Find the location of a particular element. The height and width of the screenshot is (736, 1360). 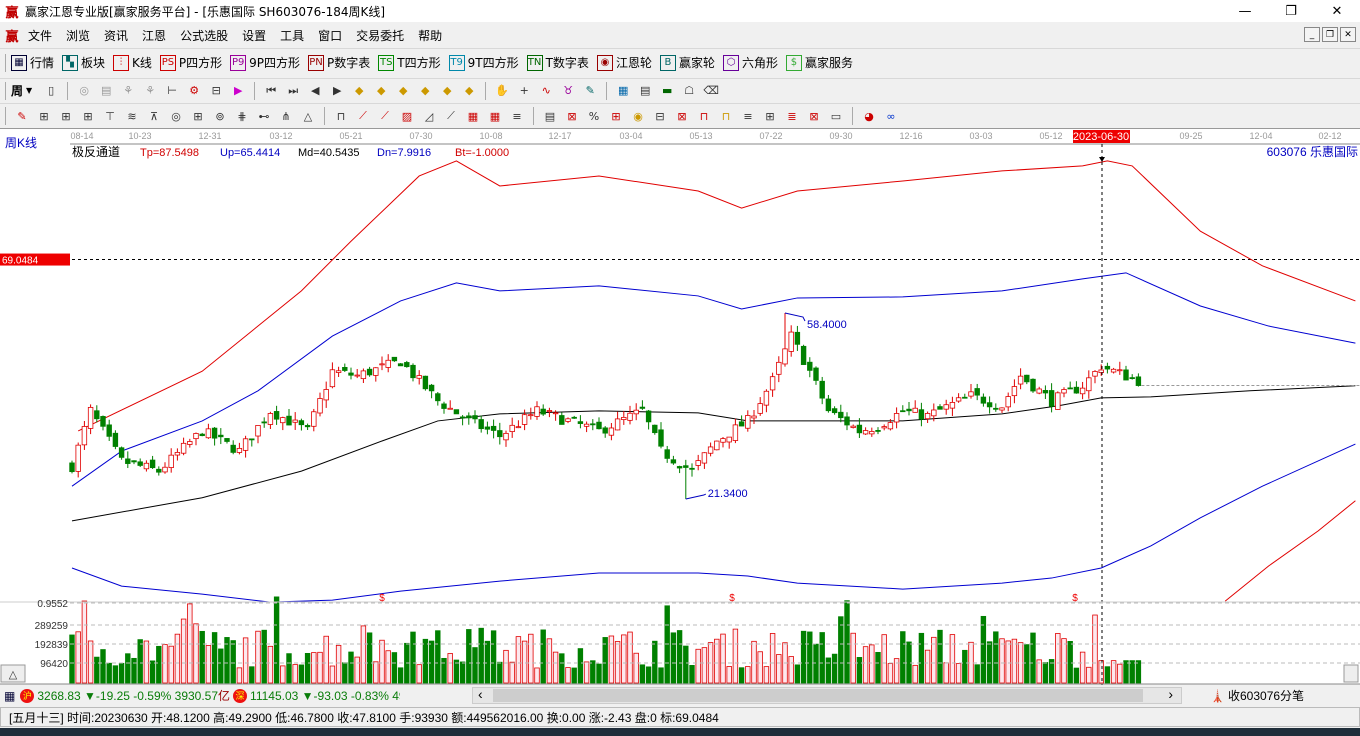

infinity-icon: ∞ is located at coordinates (891, 116).